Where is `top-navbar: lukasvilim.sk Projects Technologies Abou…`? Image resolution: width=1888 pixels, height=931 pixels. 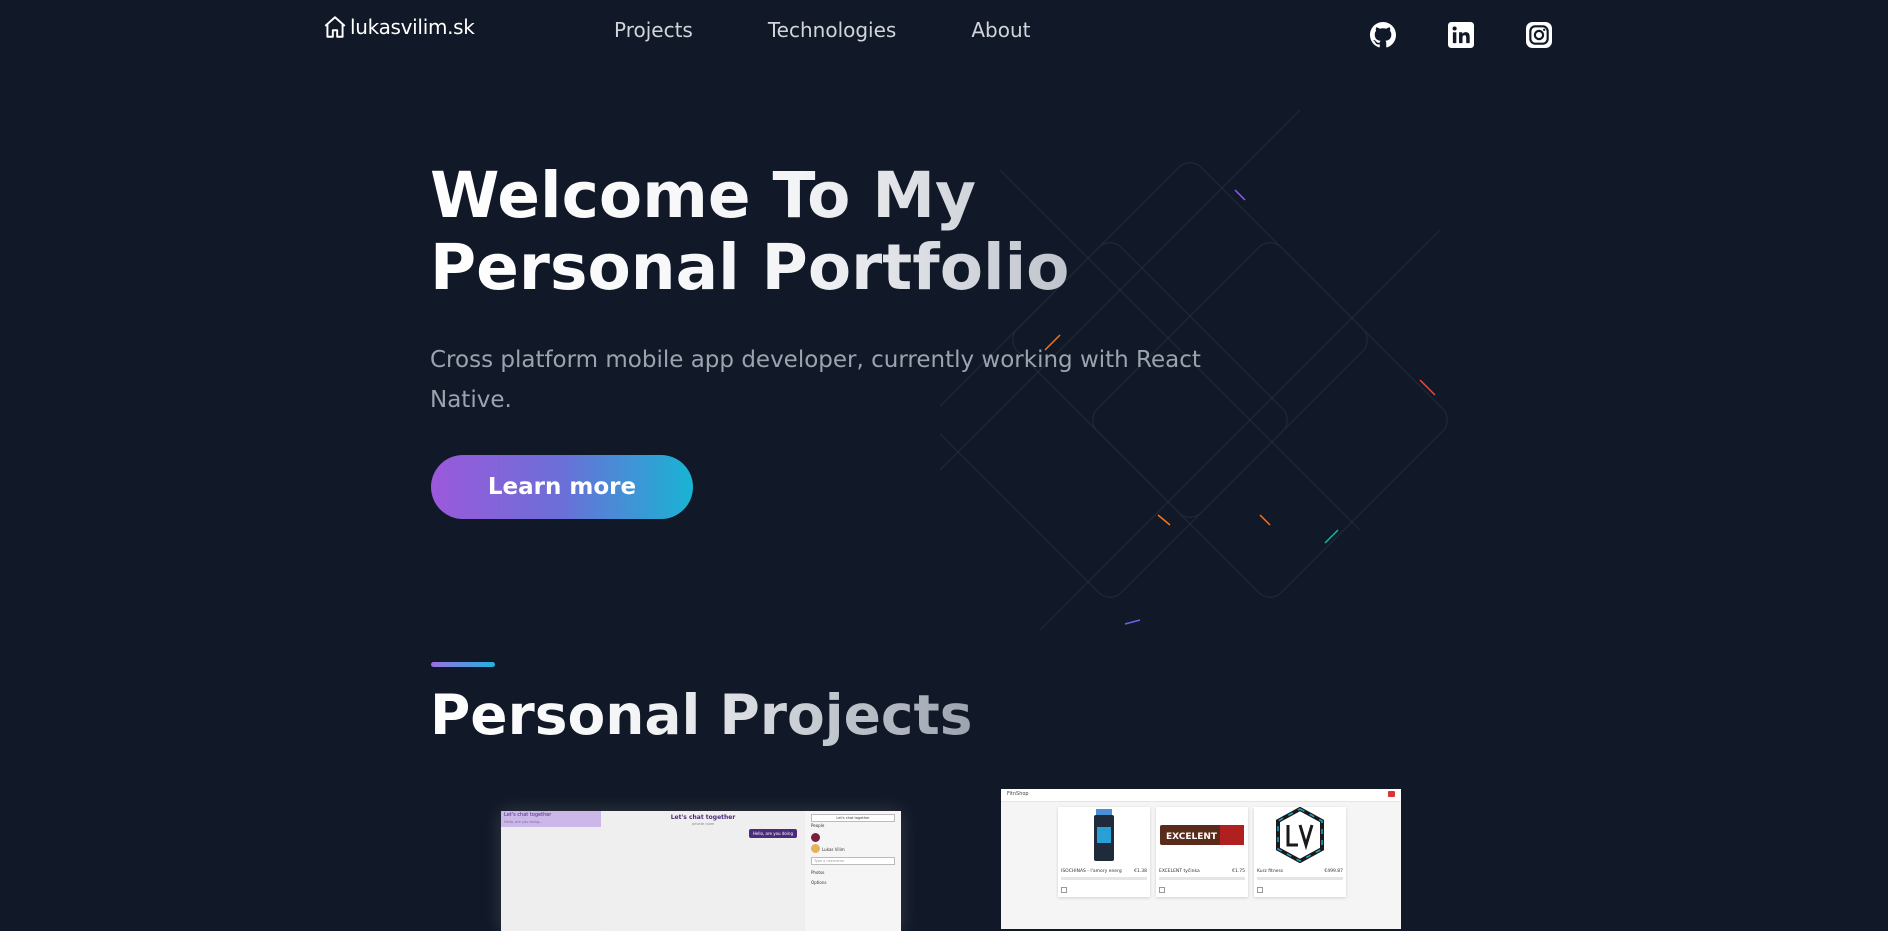 top-navbar: lukasvilim.sk Projects Technologies Abou… is located at coordinates (944, 30).